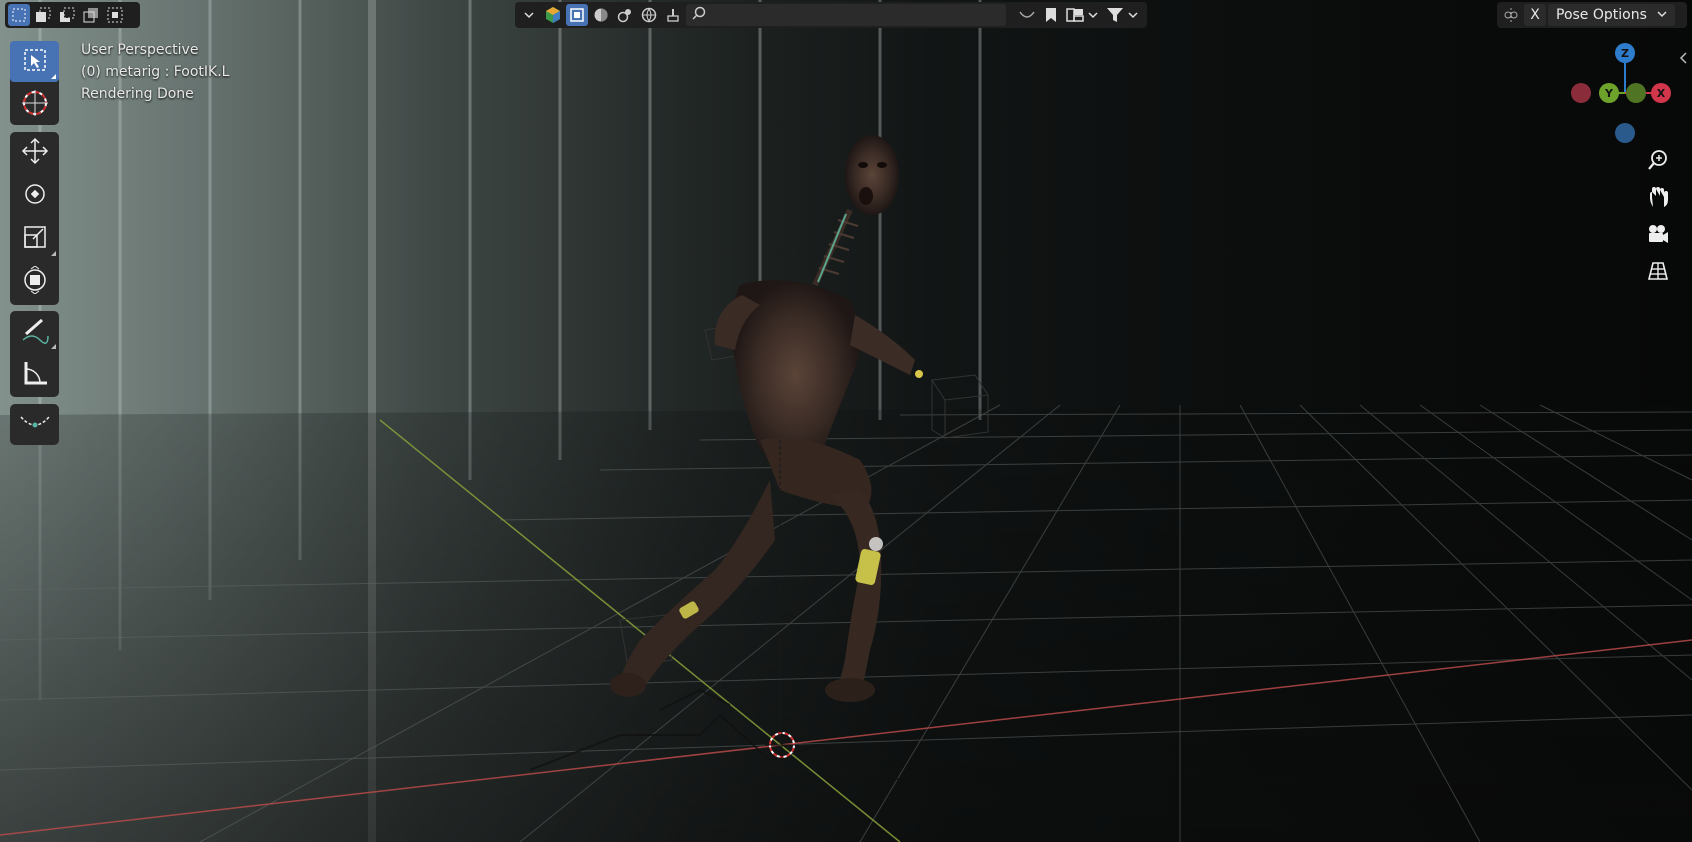 This screenshot has height=842, width=1692. What do you see at coordinates (155, 72) in the screenshot?
I see `active-object-info: (0) metarig : FootIK.L` at bounding box center [155, 72].